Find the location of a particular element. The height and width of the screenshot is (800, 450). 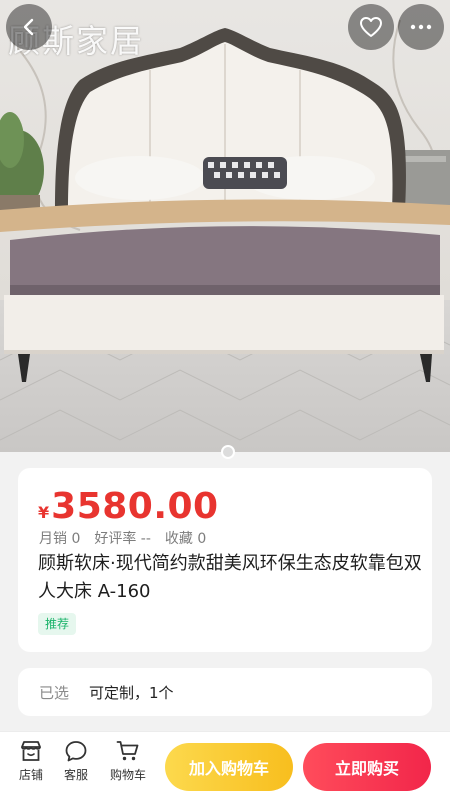

price-row: ¥ 3580.00 is located at coordinates (128, 506).